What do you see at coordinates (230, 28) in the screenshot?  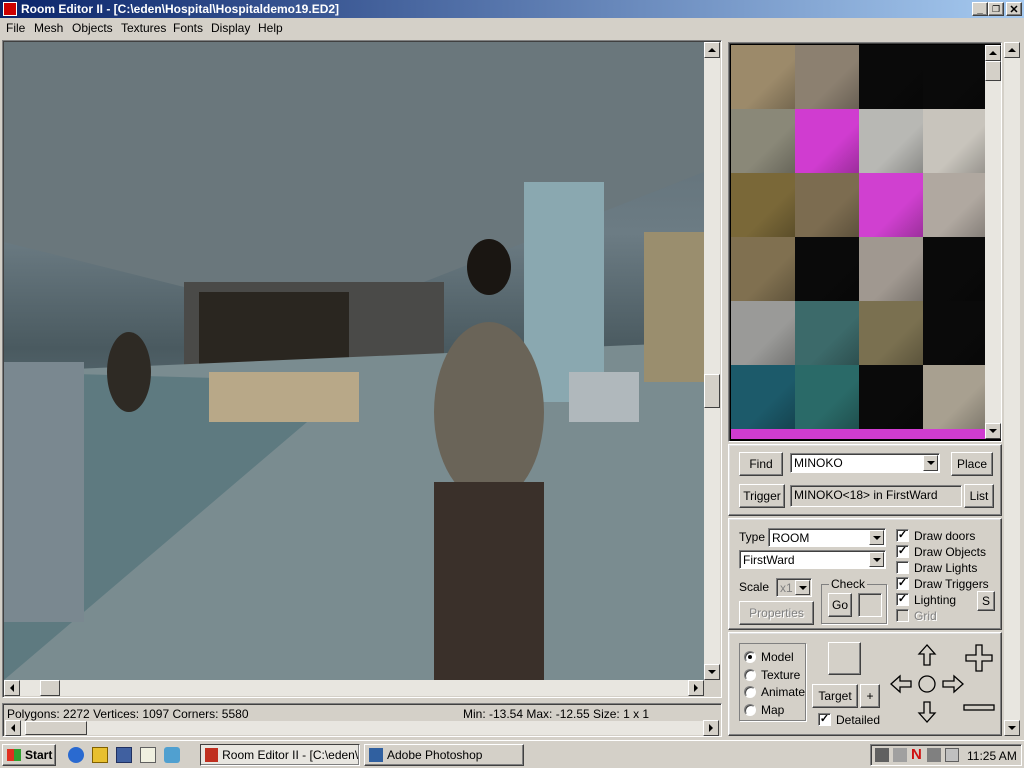 I see `menu-display: Display` at bounding box center [230, 28].